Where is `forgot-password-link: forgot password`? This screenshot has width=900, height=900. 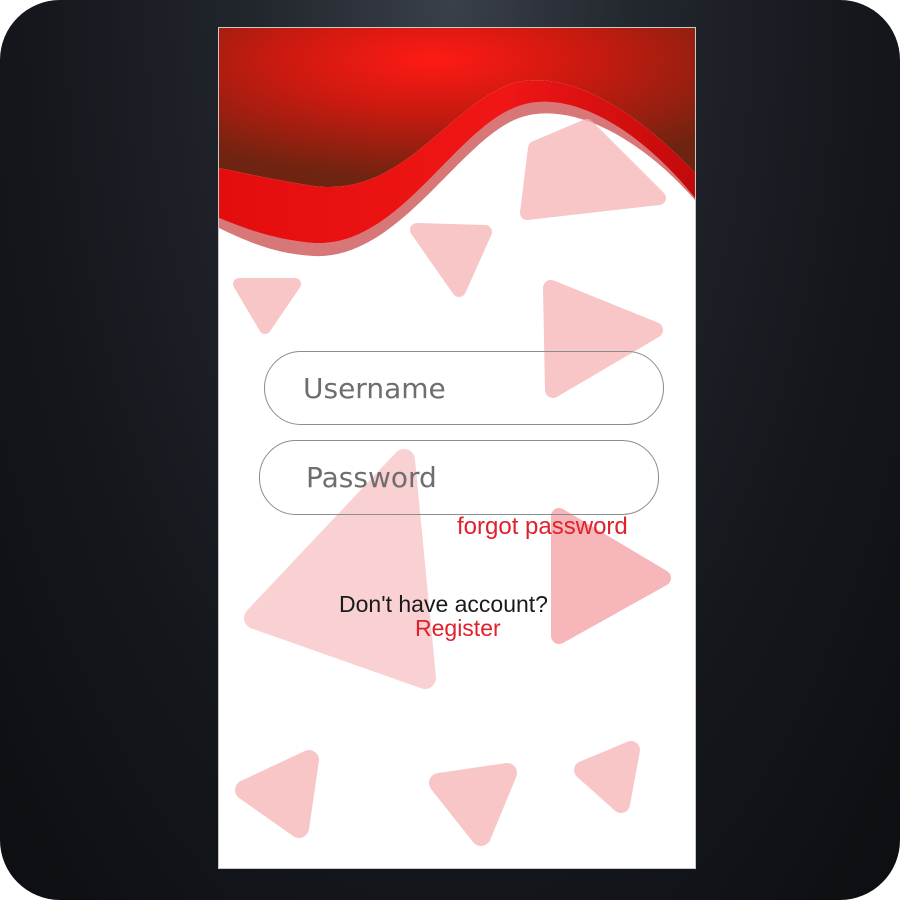 forgot-password-link: forgot password is located at coordinates (555, 527).